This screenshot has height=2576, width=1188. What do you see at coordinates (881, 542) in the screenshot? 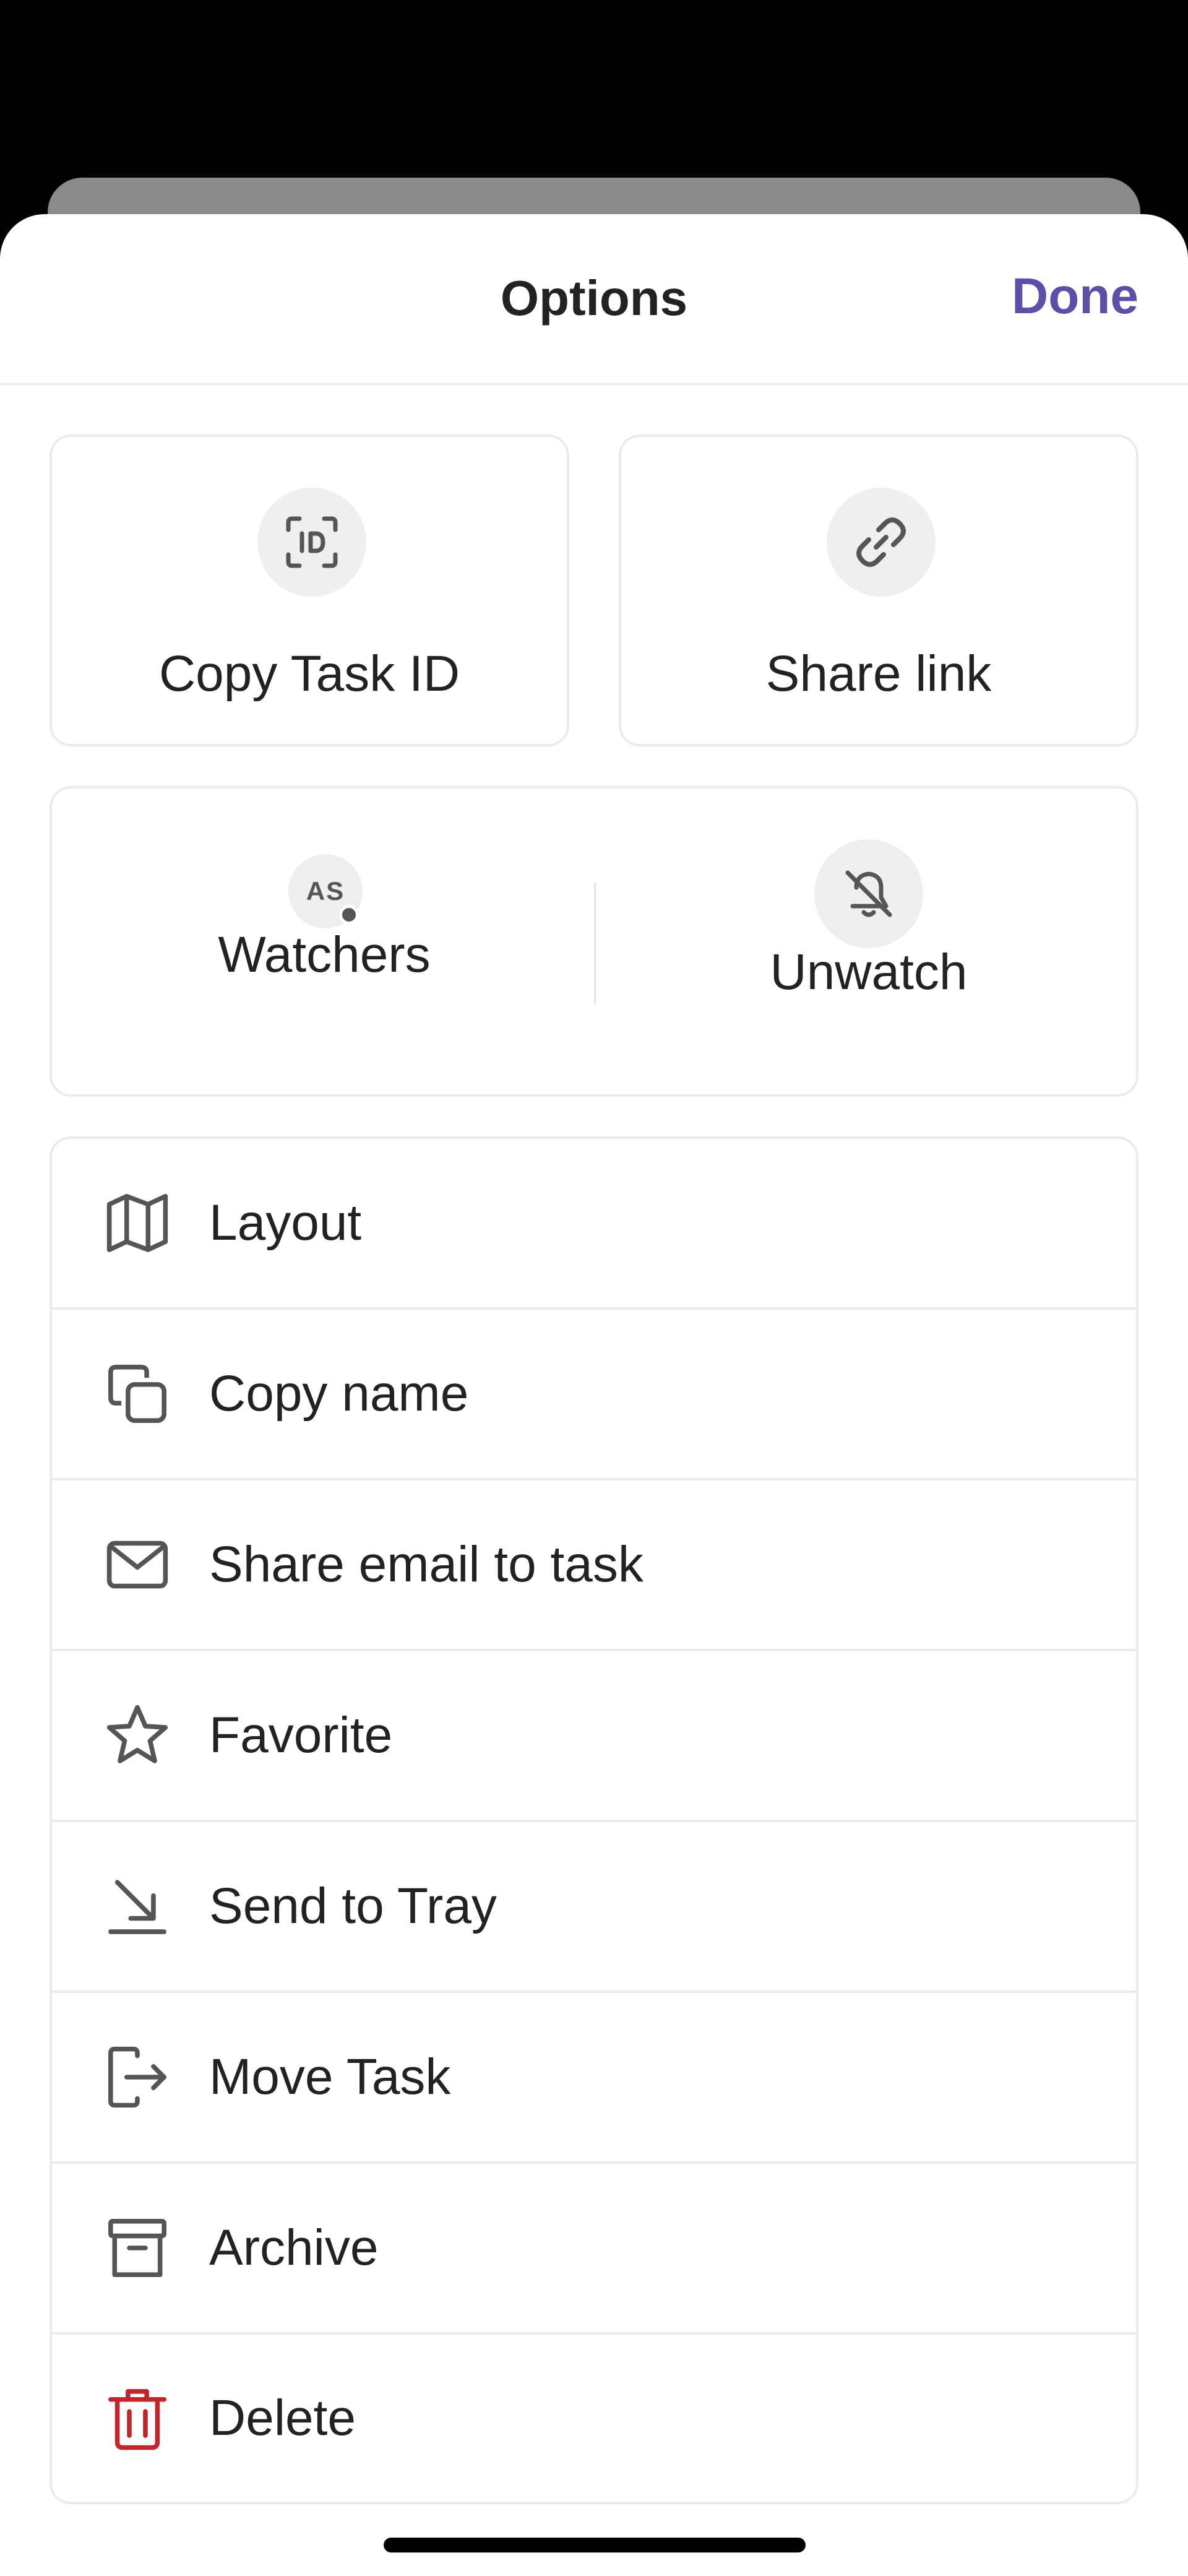
I see `link-icon` at bounding box center [881, 542].